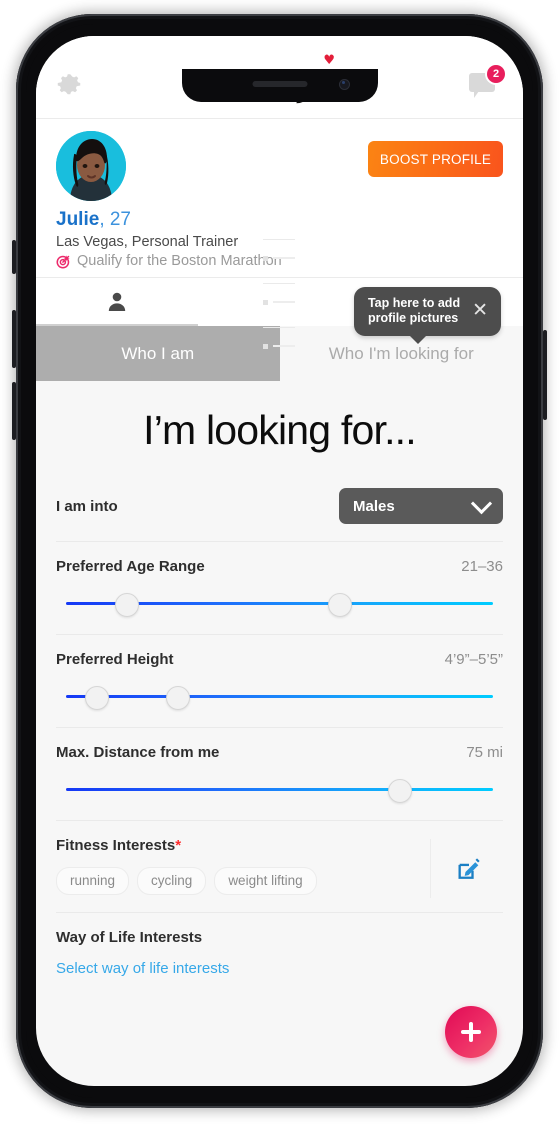 This screenshot has width=559, height=1124. Describe the element at coordinates (178, 845) in the screenshot. I see `required-asterisk: *` at that location.